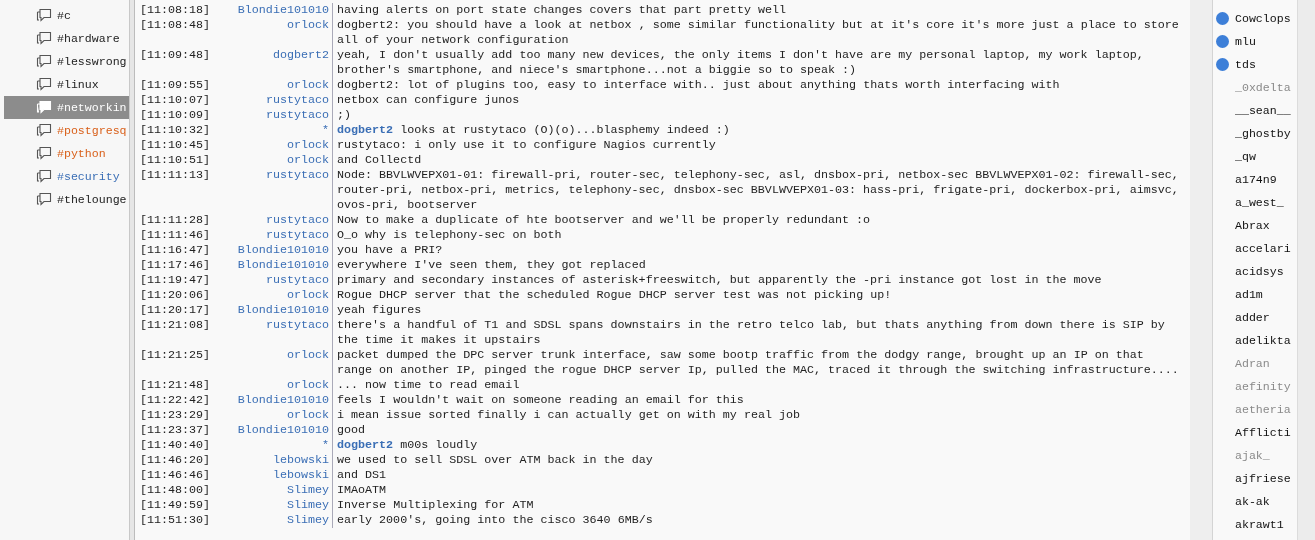  What do you see at coordinates (757, 100) in the screenshot?
I see `message-text: netbox can configure junos` at bounding box center [757, 100].